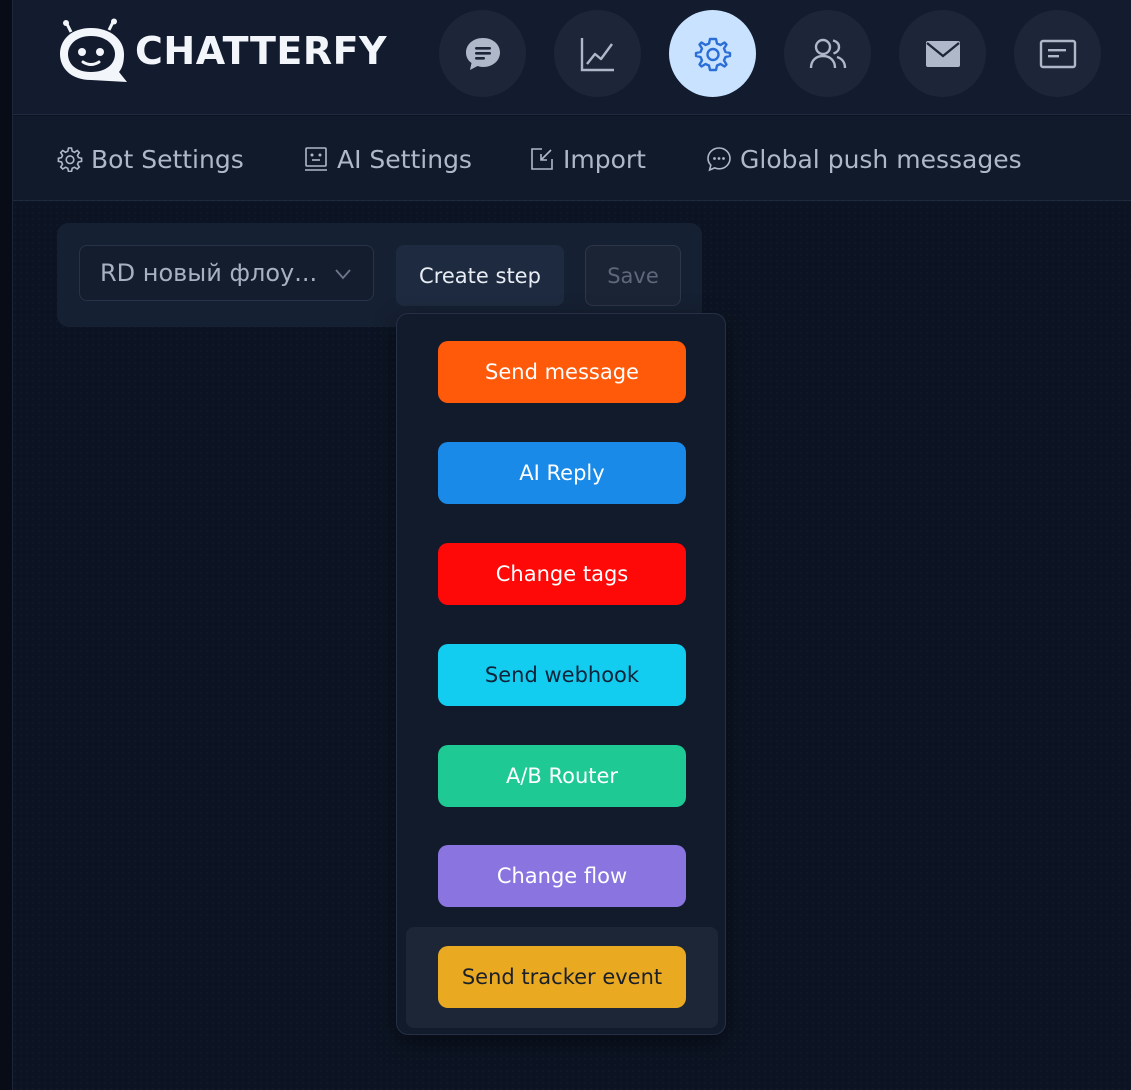 The width and height of the screenshot is (1131, 1090). I want to click on chart-line-icon, so click(597, 54).